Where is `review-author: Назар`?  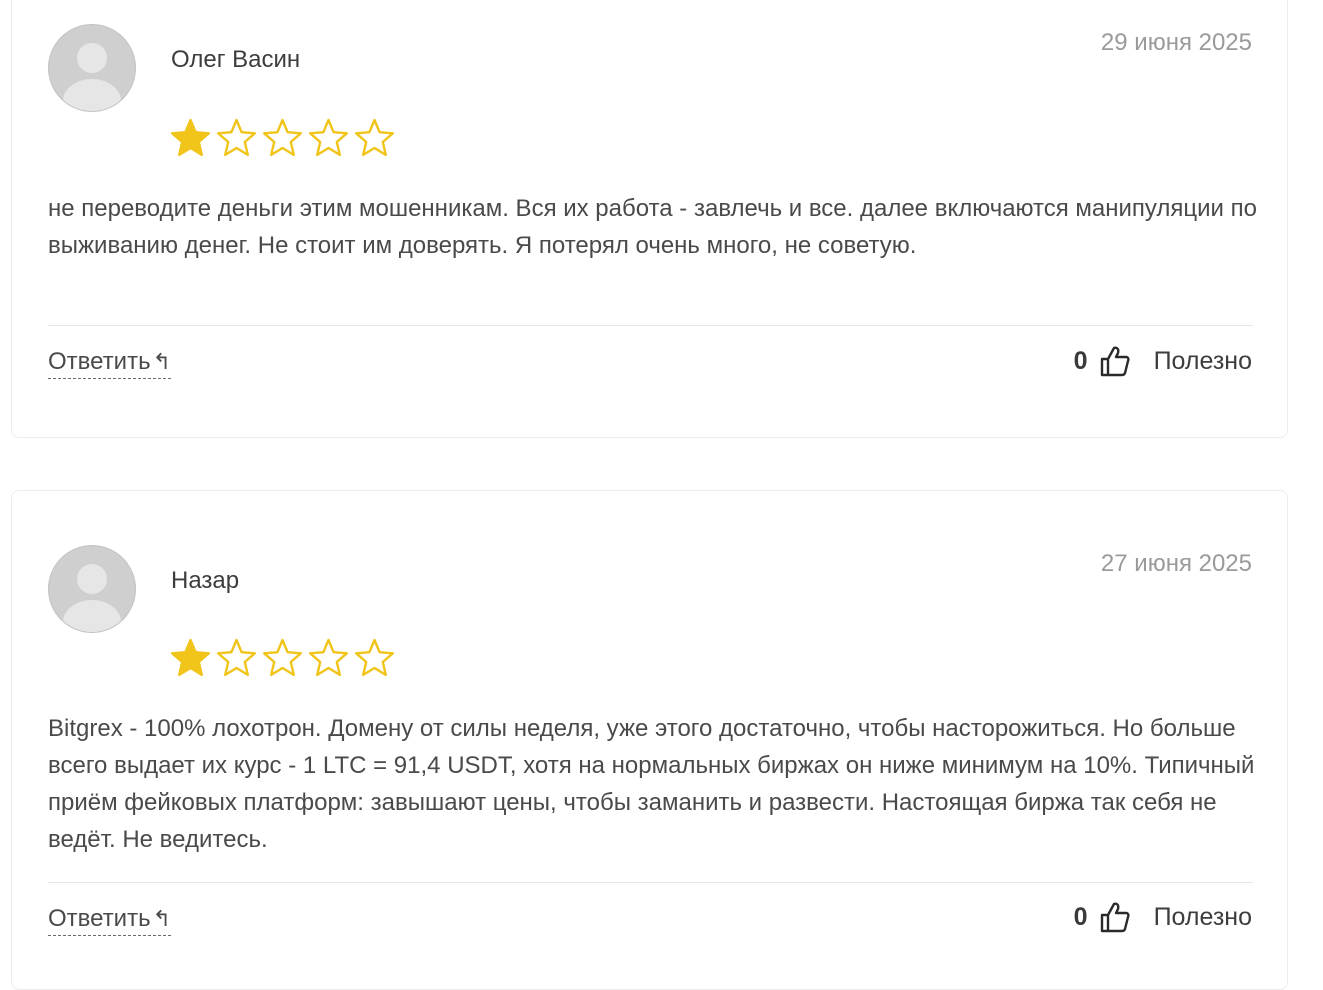 review-author: Назар is located at coordinates (205, 580).